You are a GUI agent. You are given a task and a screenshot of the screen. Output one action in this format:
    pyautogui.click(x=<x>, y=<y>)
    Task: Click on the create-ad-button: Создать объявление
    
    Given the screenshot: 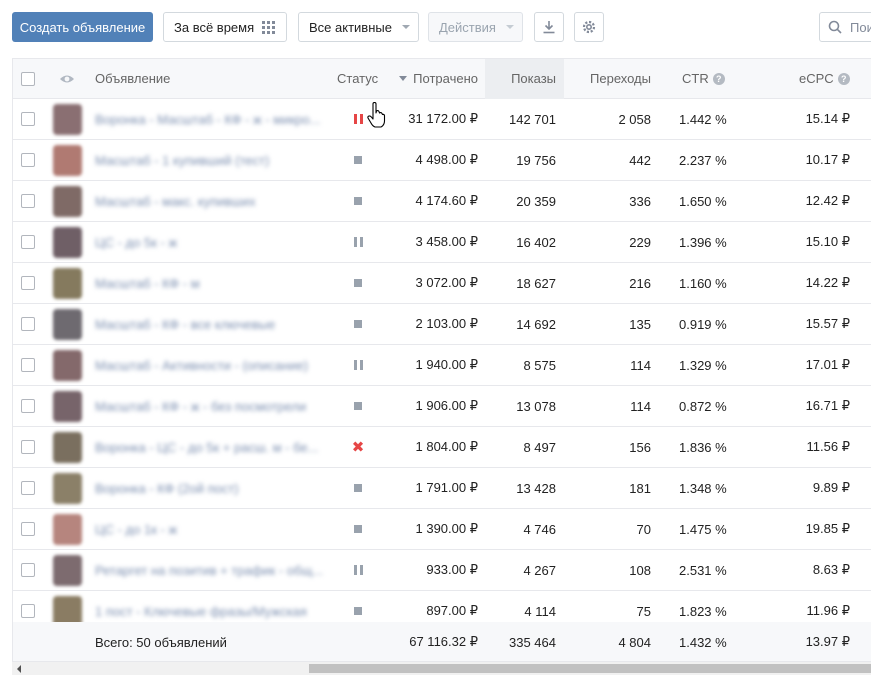 What is the action you would take?
    pyautogui.click(x=82, y=27)
    